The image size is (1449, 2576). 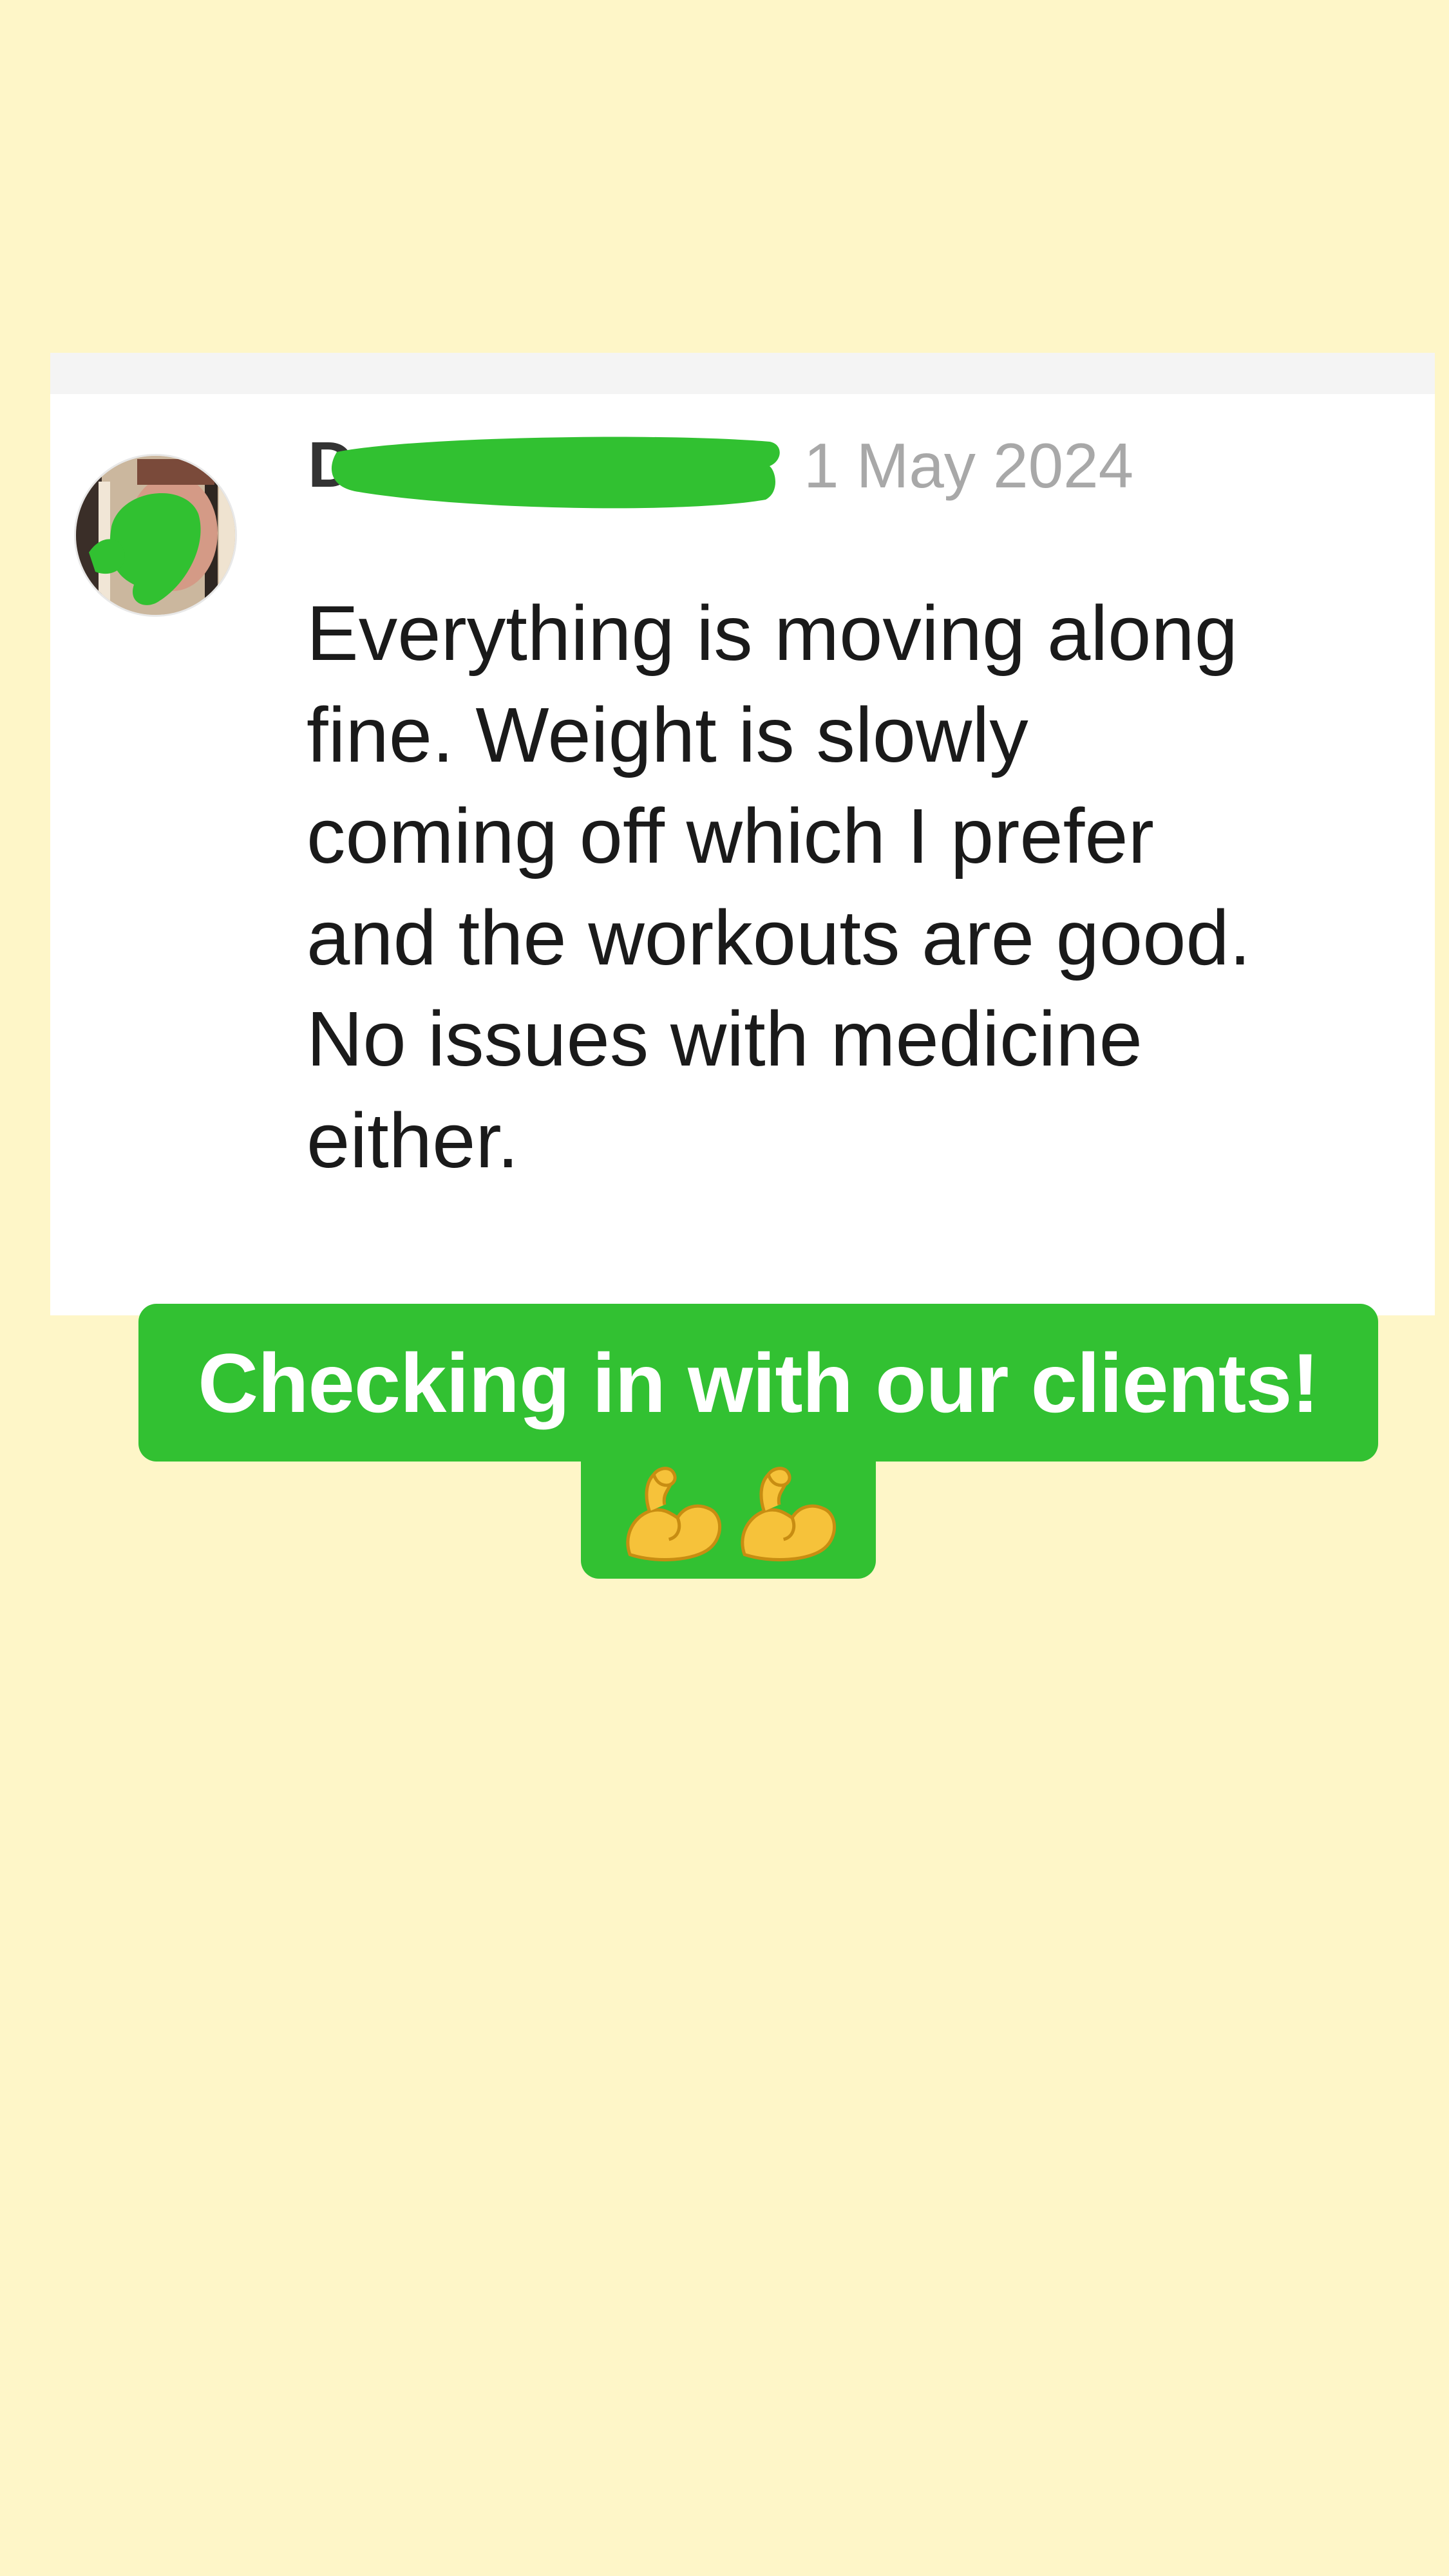 What do you see at coordinates (667, 734) in the screenshot?
I see `comment-line: fine. Weight is slowly` at bounding box center [667, 734].